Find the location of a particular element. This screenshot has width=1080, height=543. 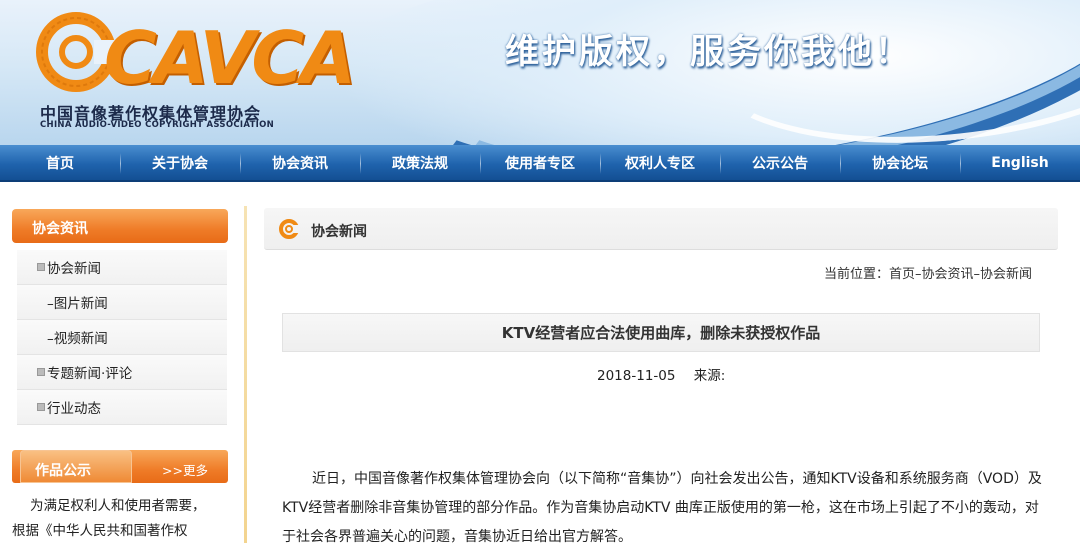

sidebar-divider is located at coordinates (245, 374).